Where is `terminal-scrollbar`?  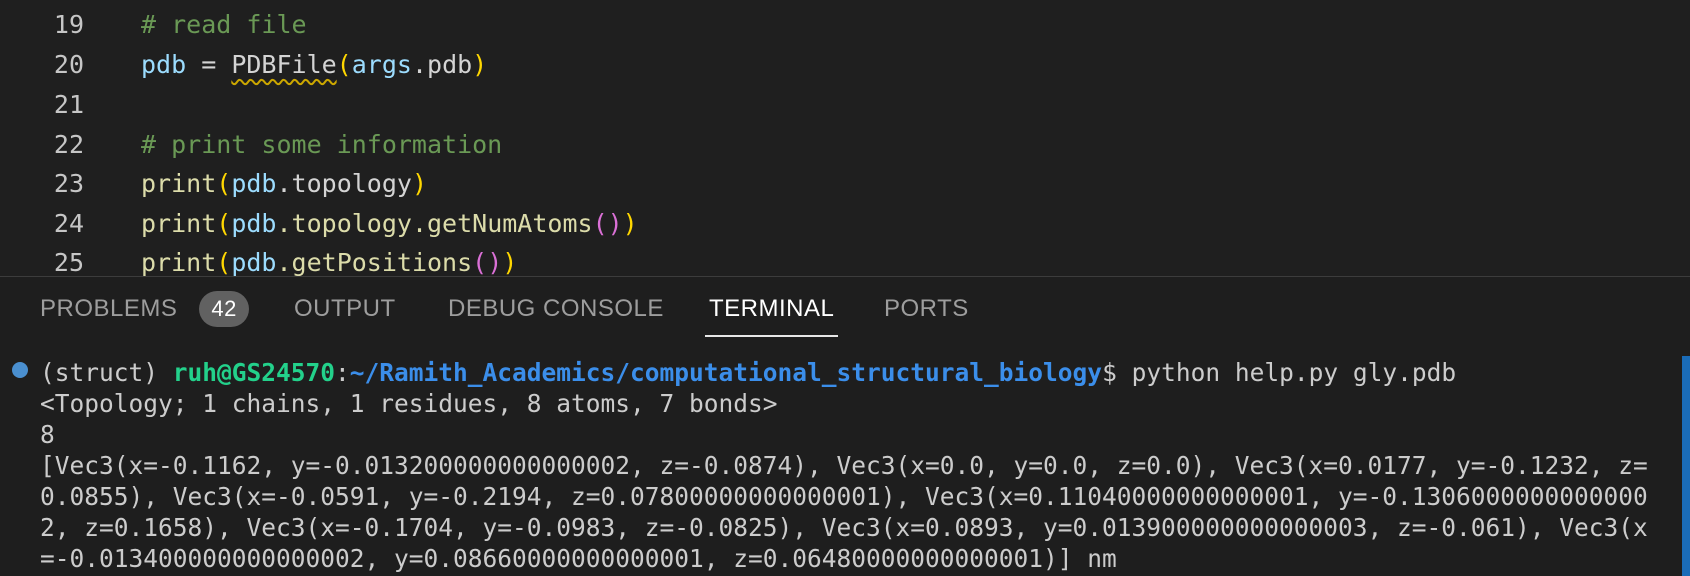
terminal-scrollbar is located at coordinates (1686, 466).